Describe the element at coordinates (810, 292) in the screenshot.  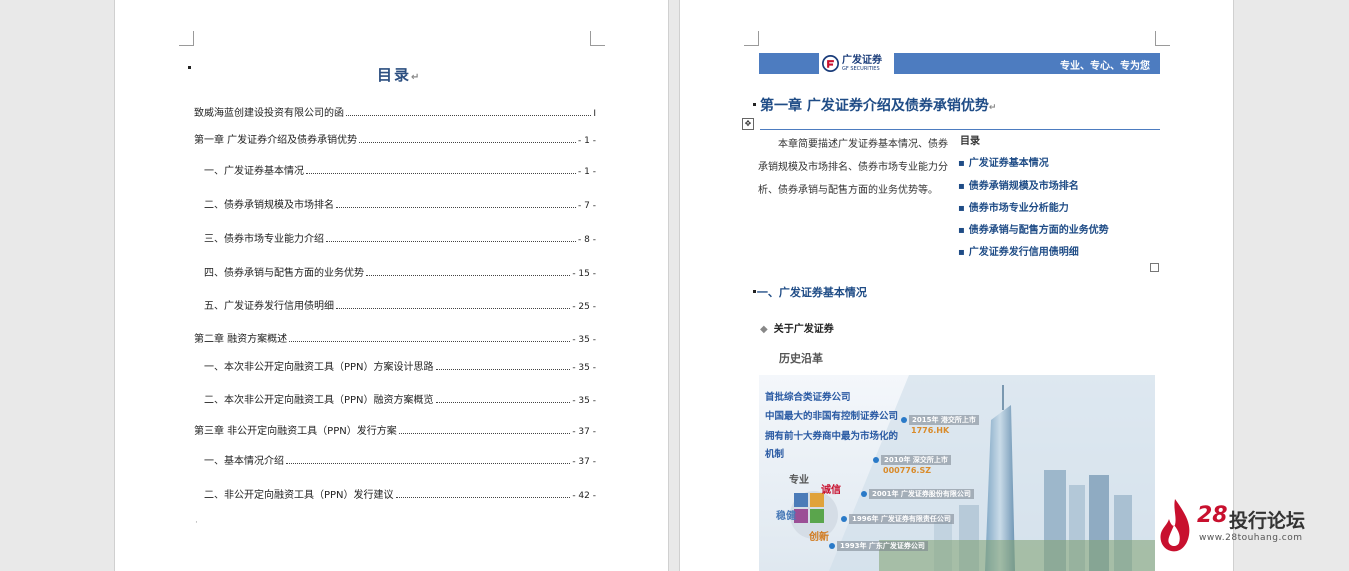
I see `section-title: 一、广发证券基本情况` at that location.